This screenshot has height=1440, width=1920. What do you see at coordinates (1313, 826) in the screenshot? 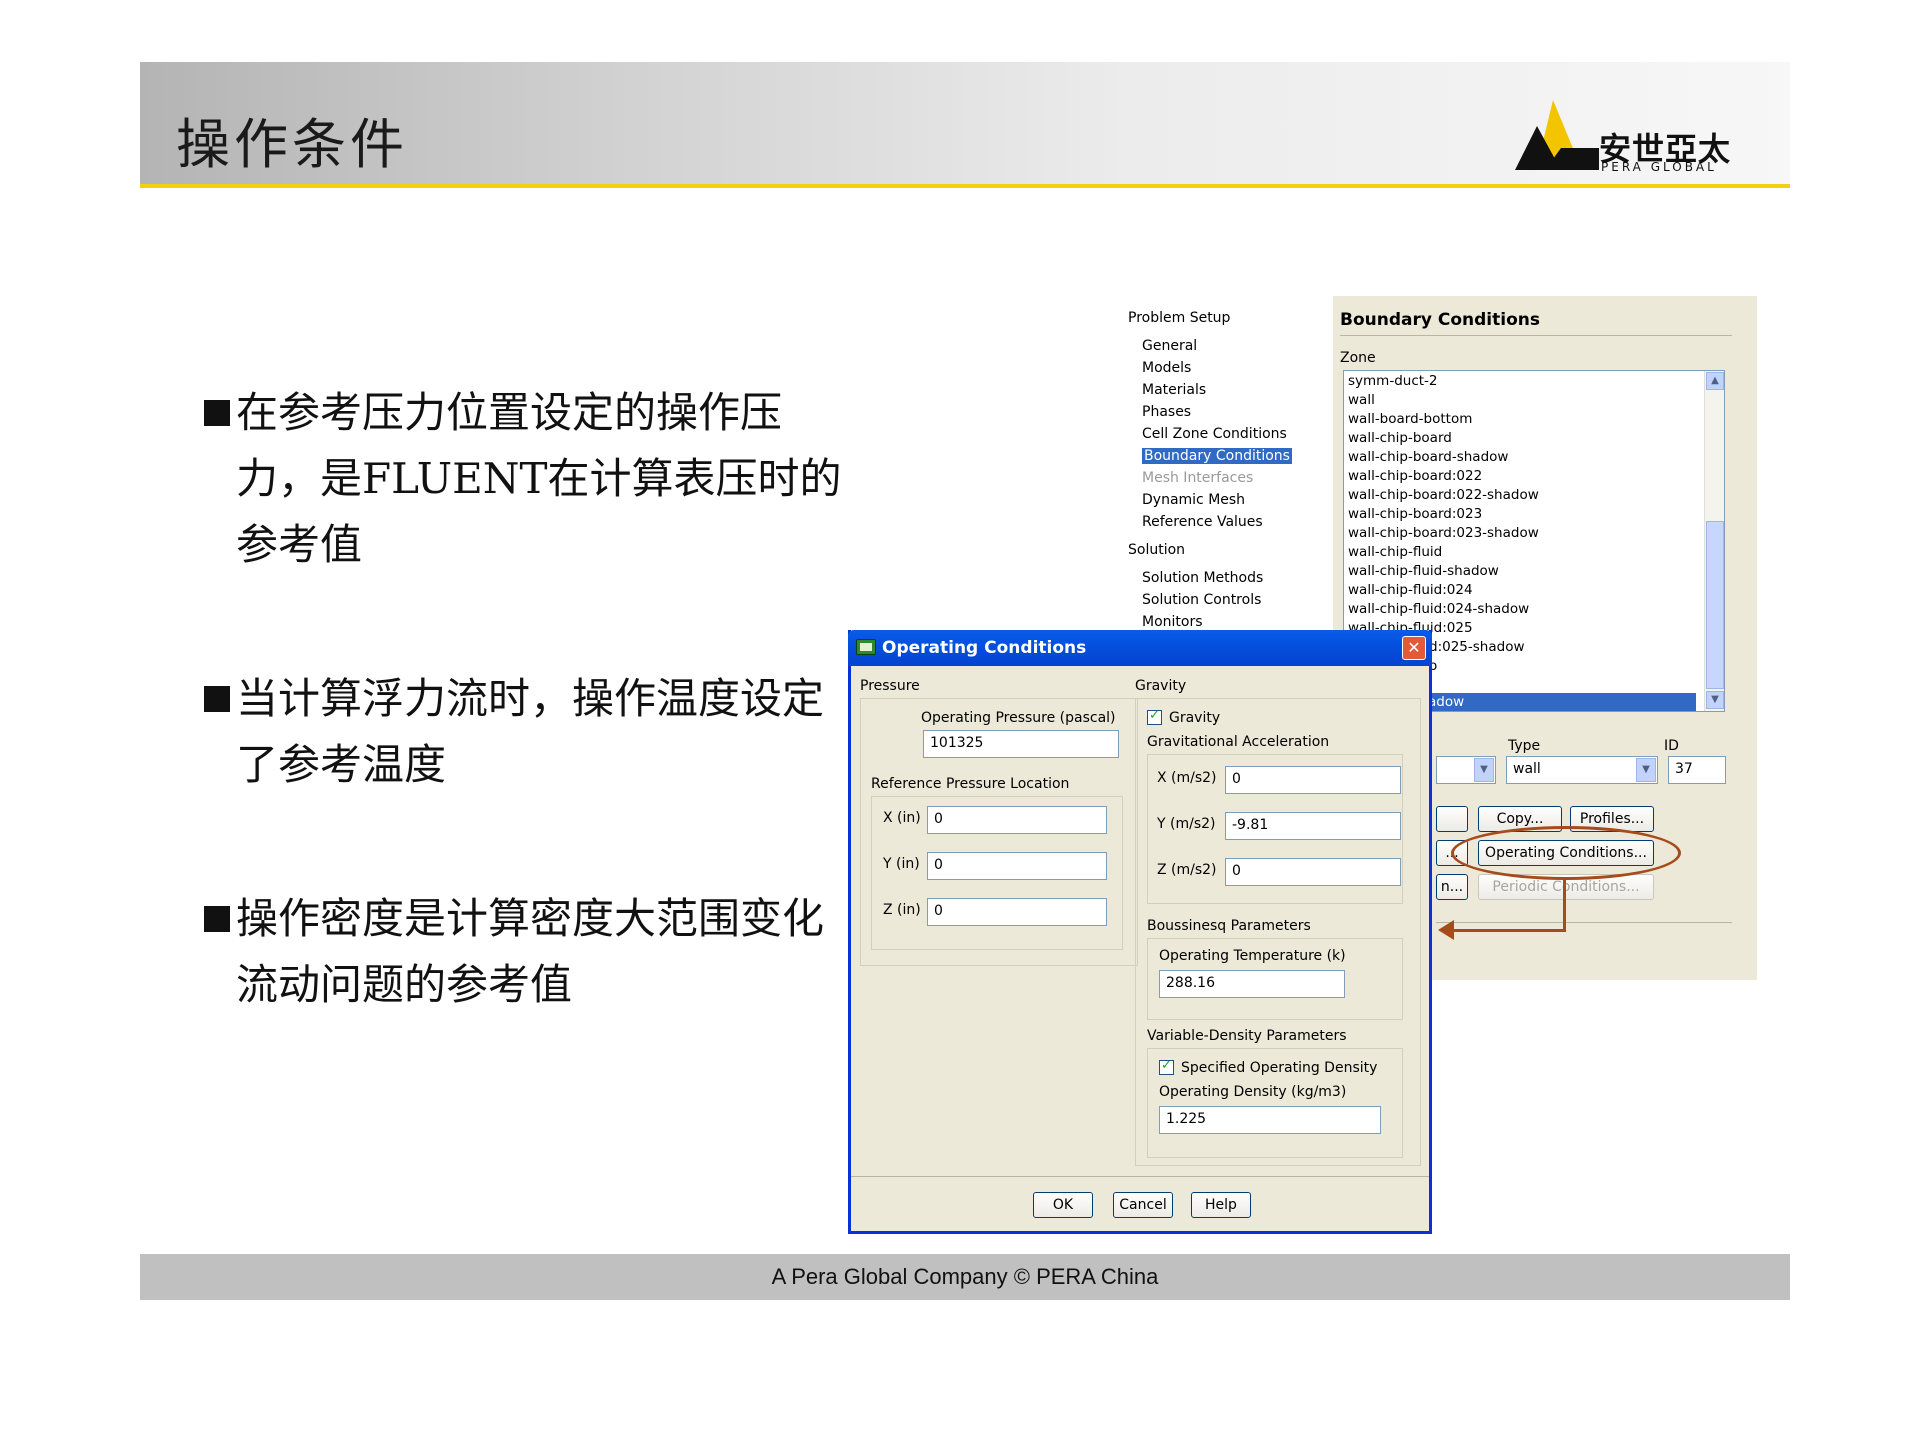
I see `y-ms2-field: -9.81` at bounding box center [1313, 826].